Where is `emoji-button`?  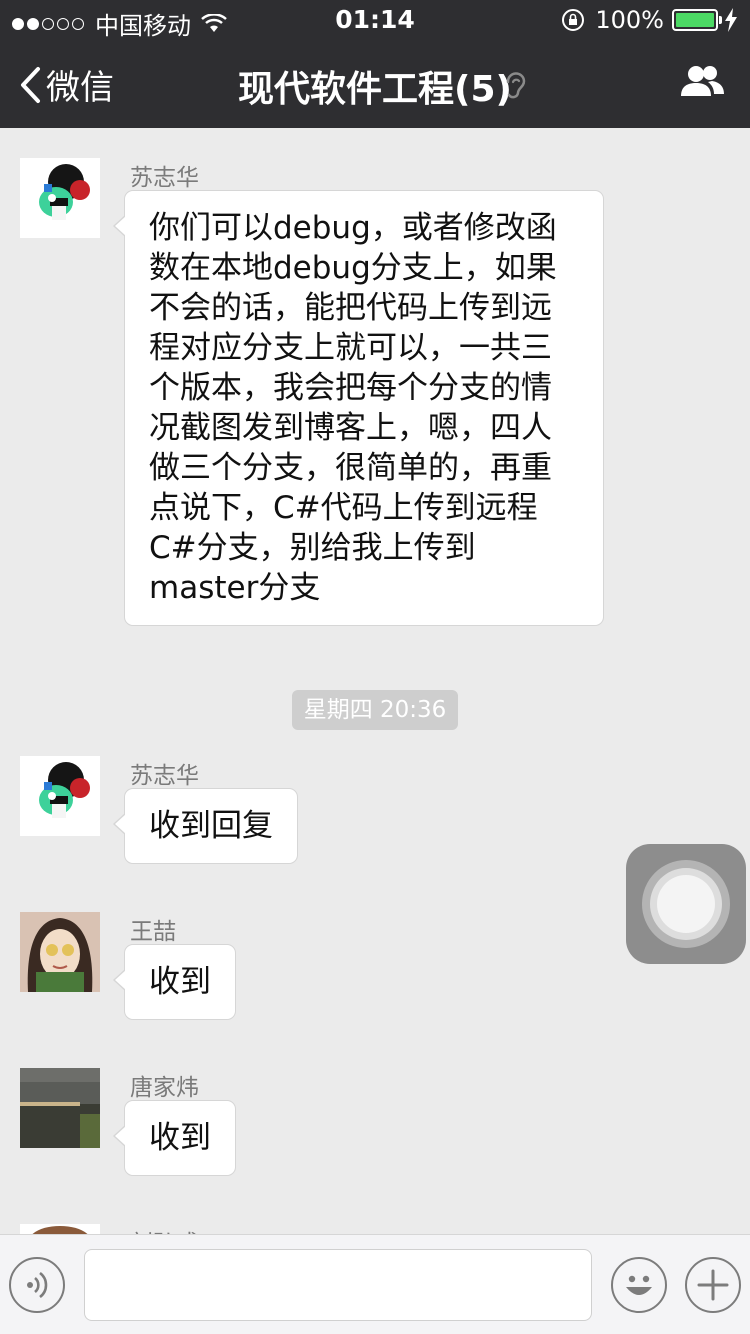
emoji-button is located at coordinates (639, 1285).